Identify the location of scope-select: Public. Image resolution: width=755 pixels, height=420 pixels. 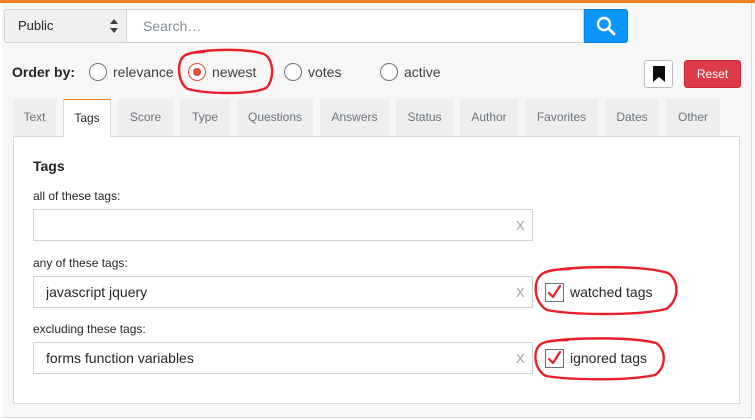
(65, 26).